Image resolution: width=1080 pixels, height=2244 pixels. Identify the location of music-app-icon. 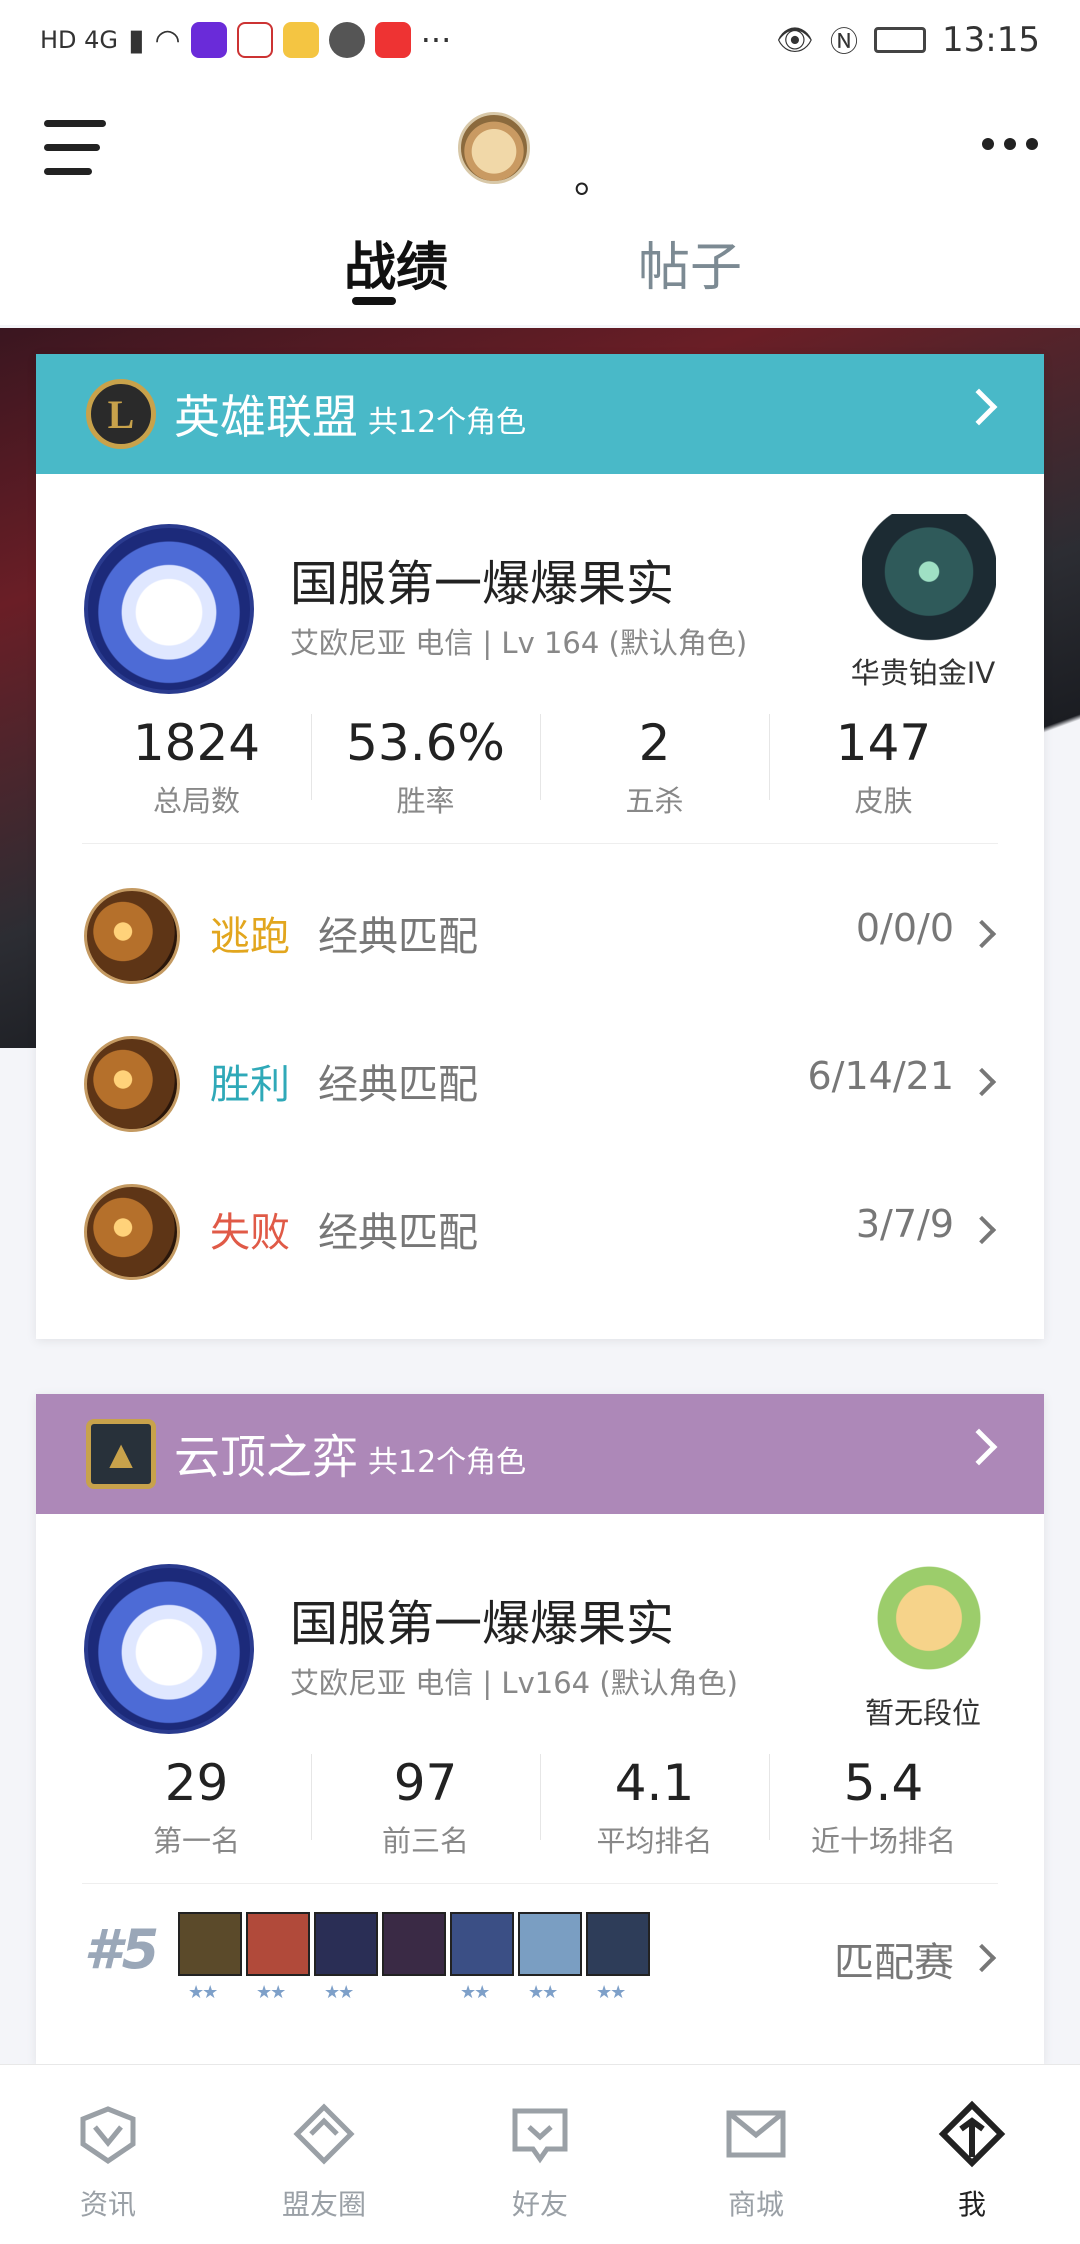
(300, 40).